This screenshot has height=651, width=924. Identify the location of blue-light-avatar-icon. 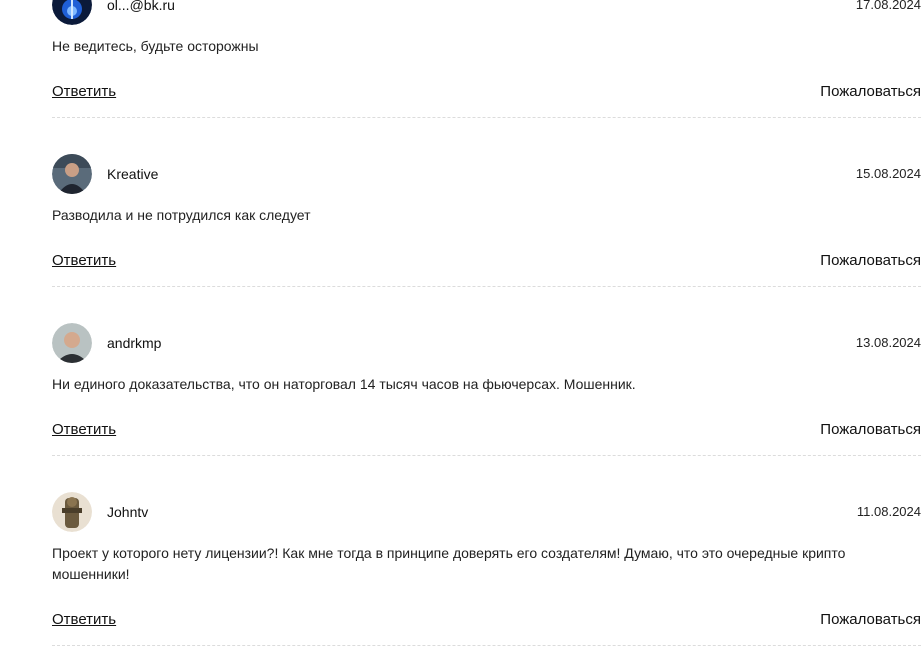
(72, 12).